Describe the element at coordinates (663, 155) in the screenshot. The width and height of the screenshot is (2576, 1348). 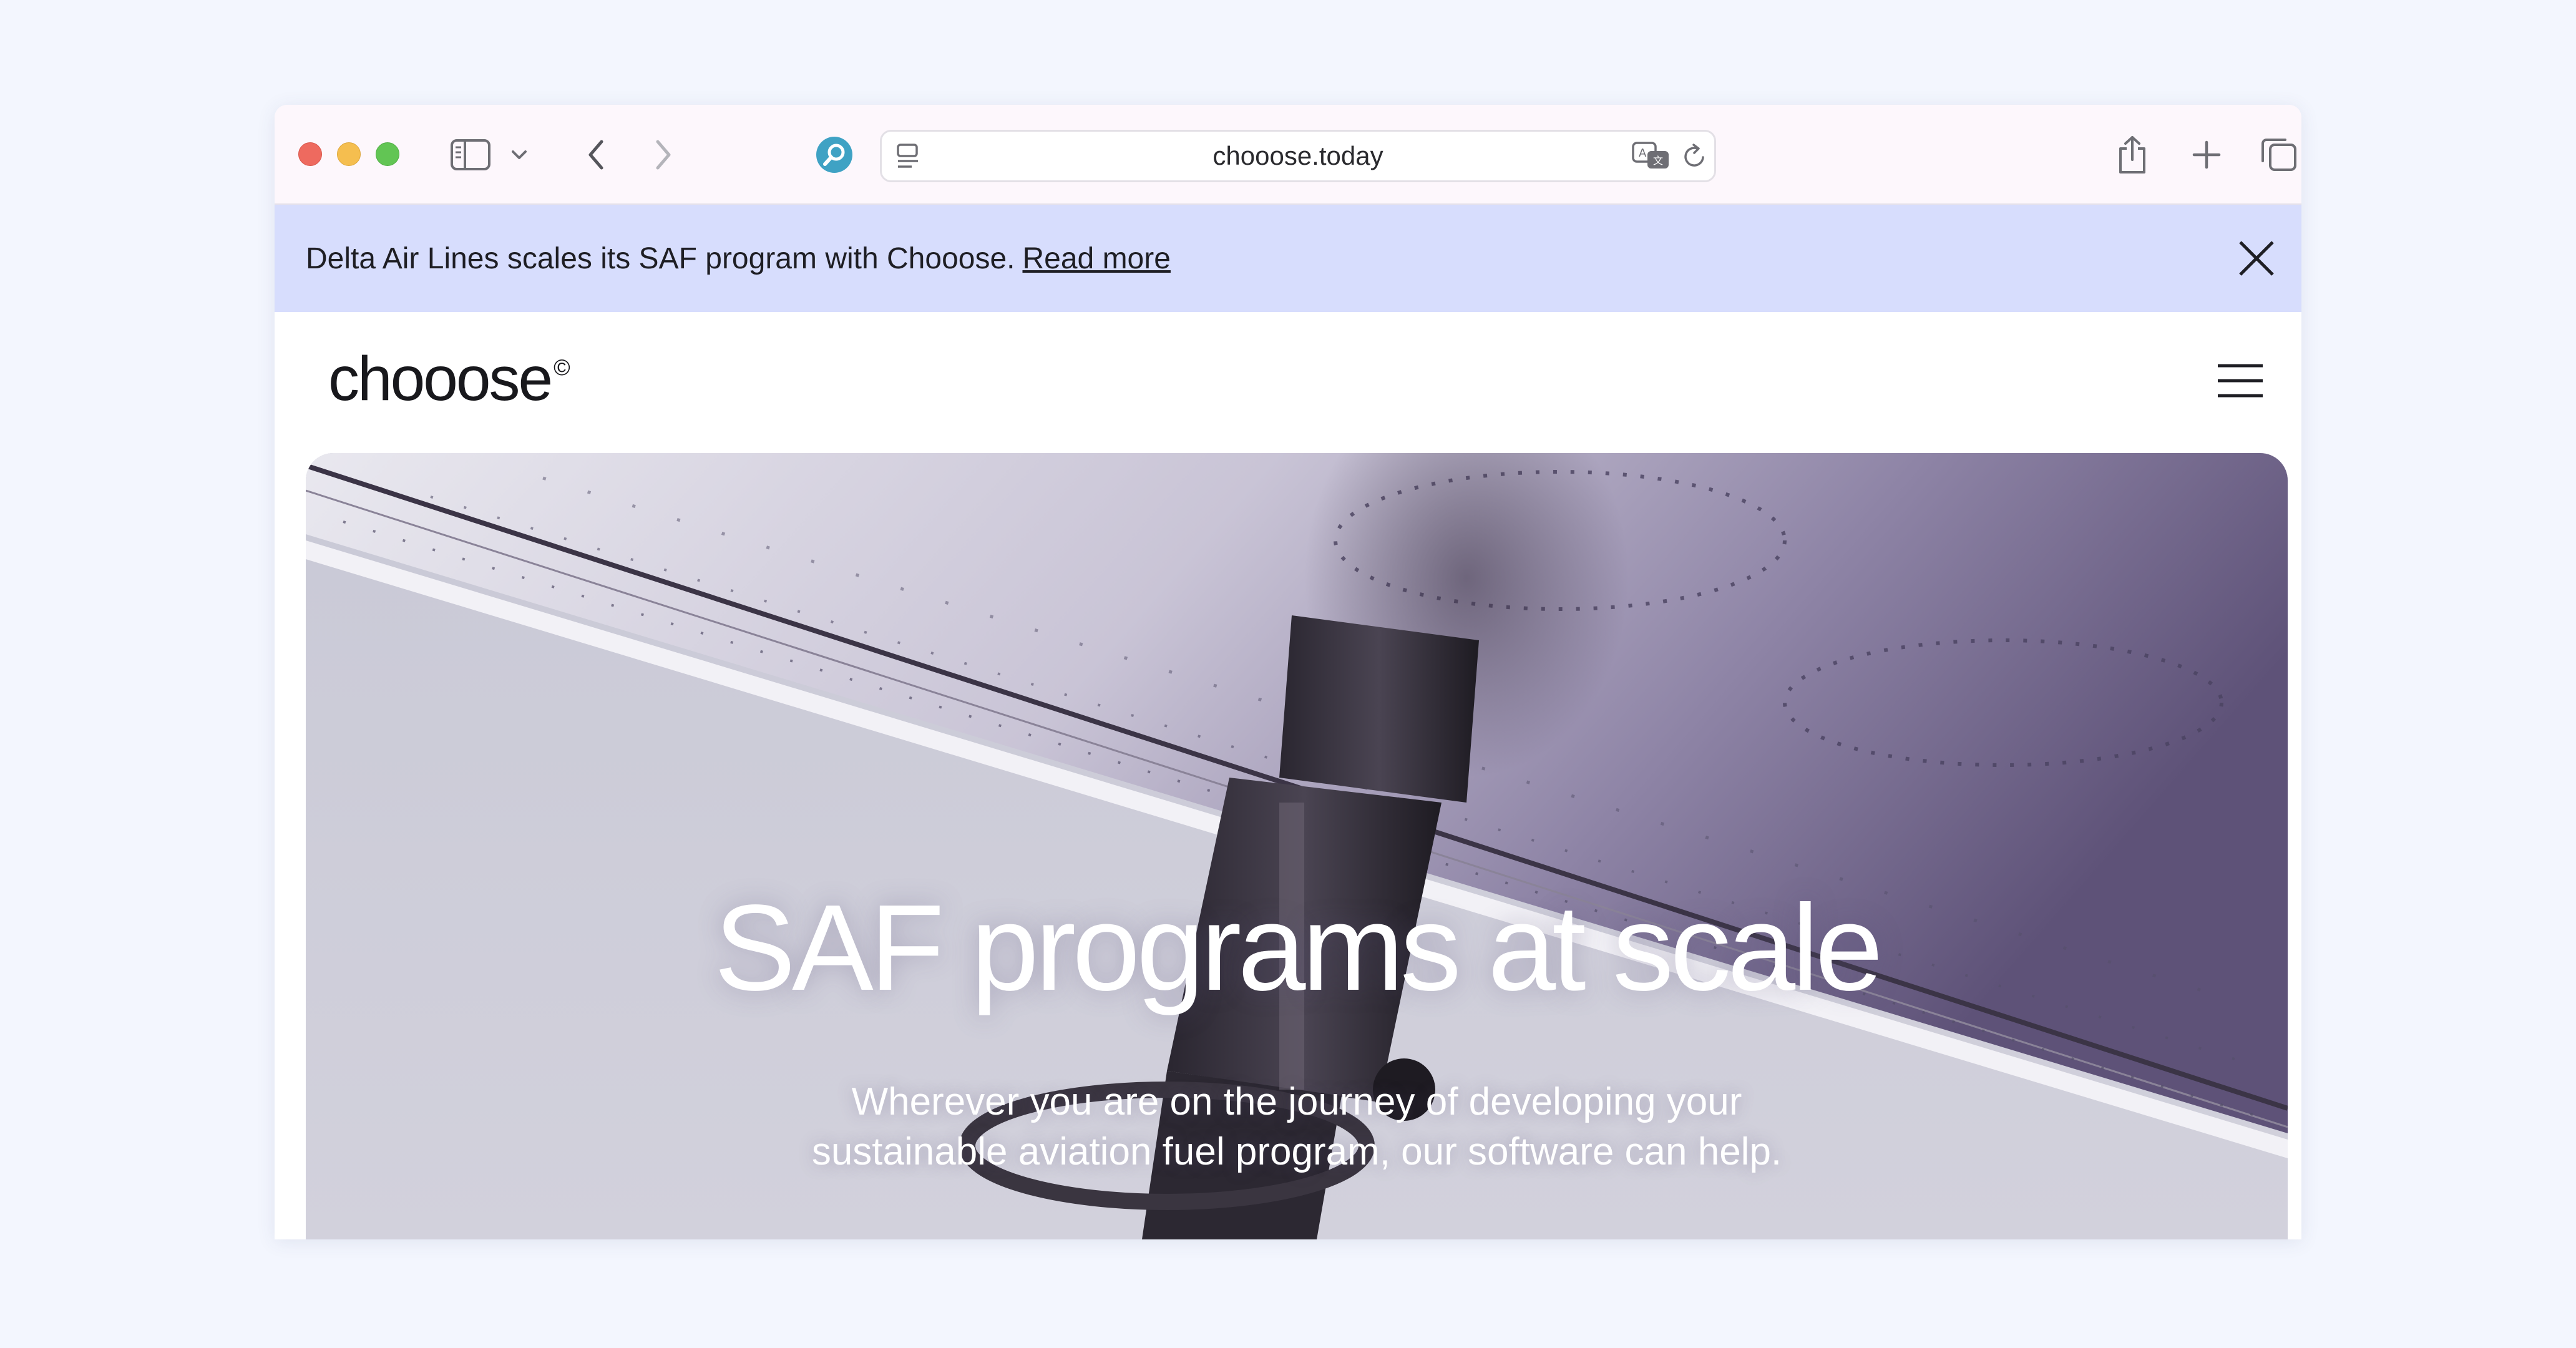
I see `forward-icon` at that location.